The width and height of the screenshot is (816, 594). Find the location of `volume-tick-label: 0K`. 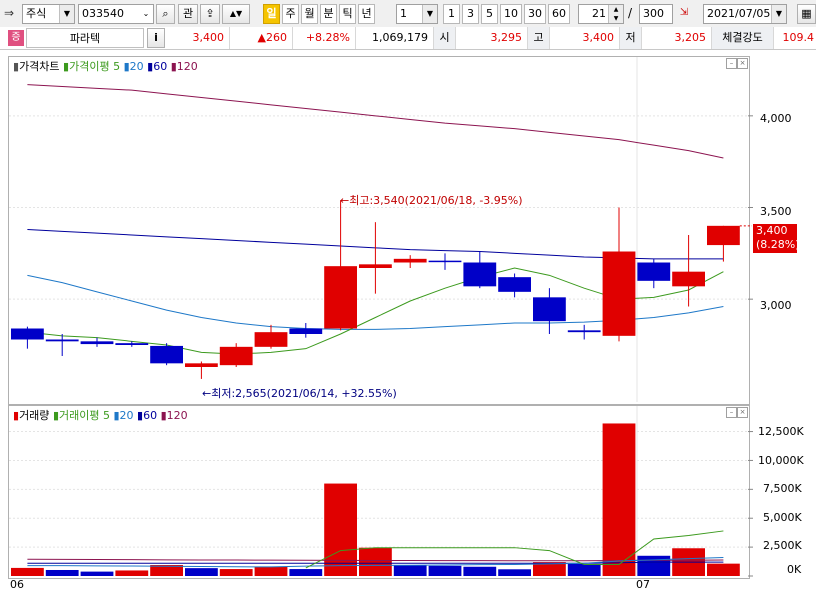

volume-tick-label: 0K is located at coordinates (794, 569).